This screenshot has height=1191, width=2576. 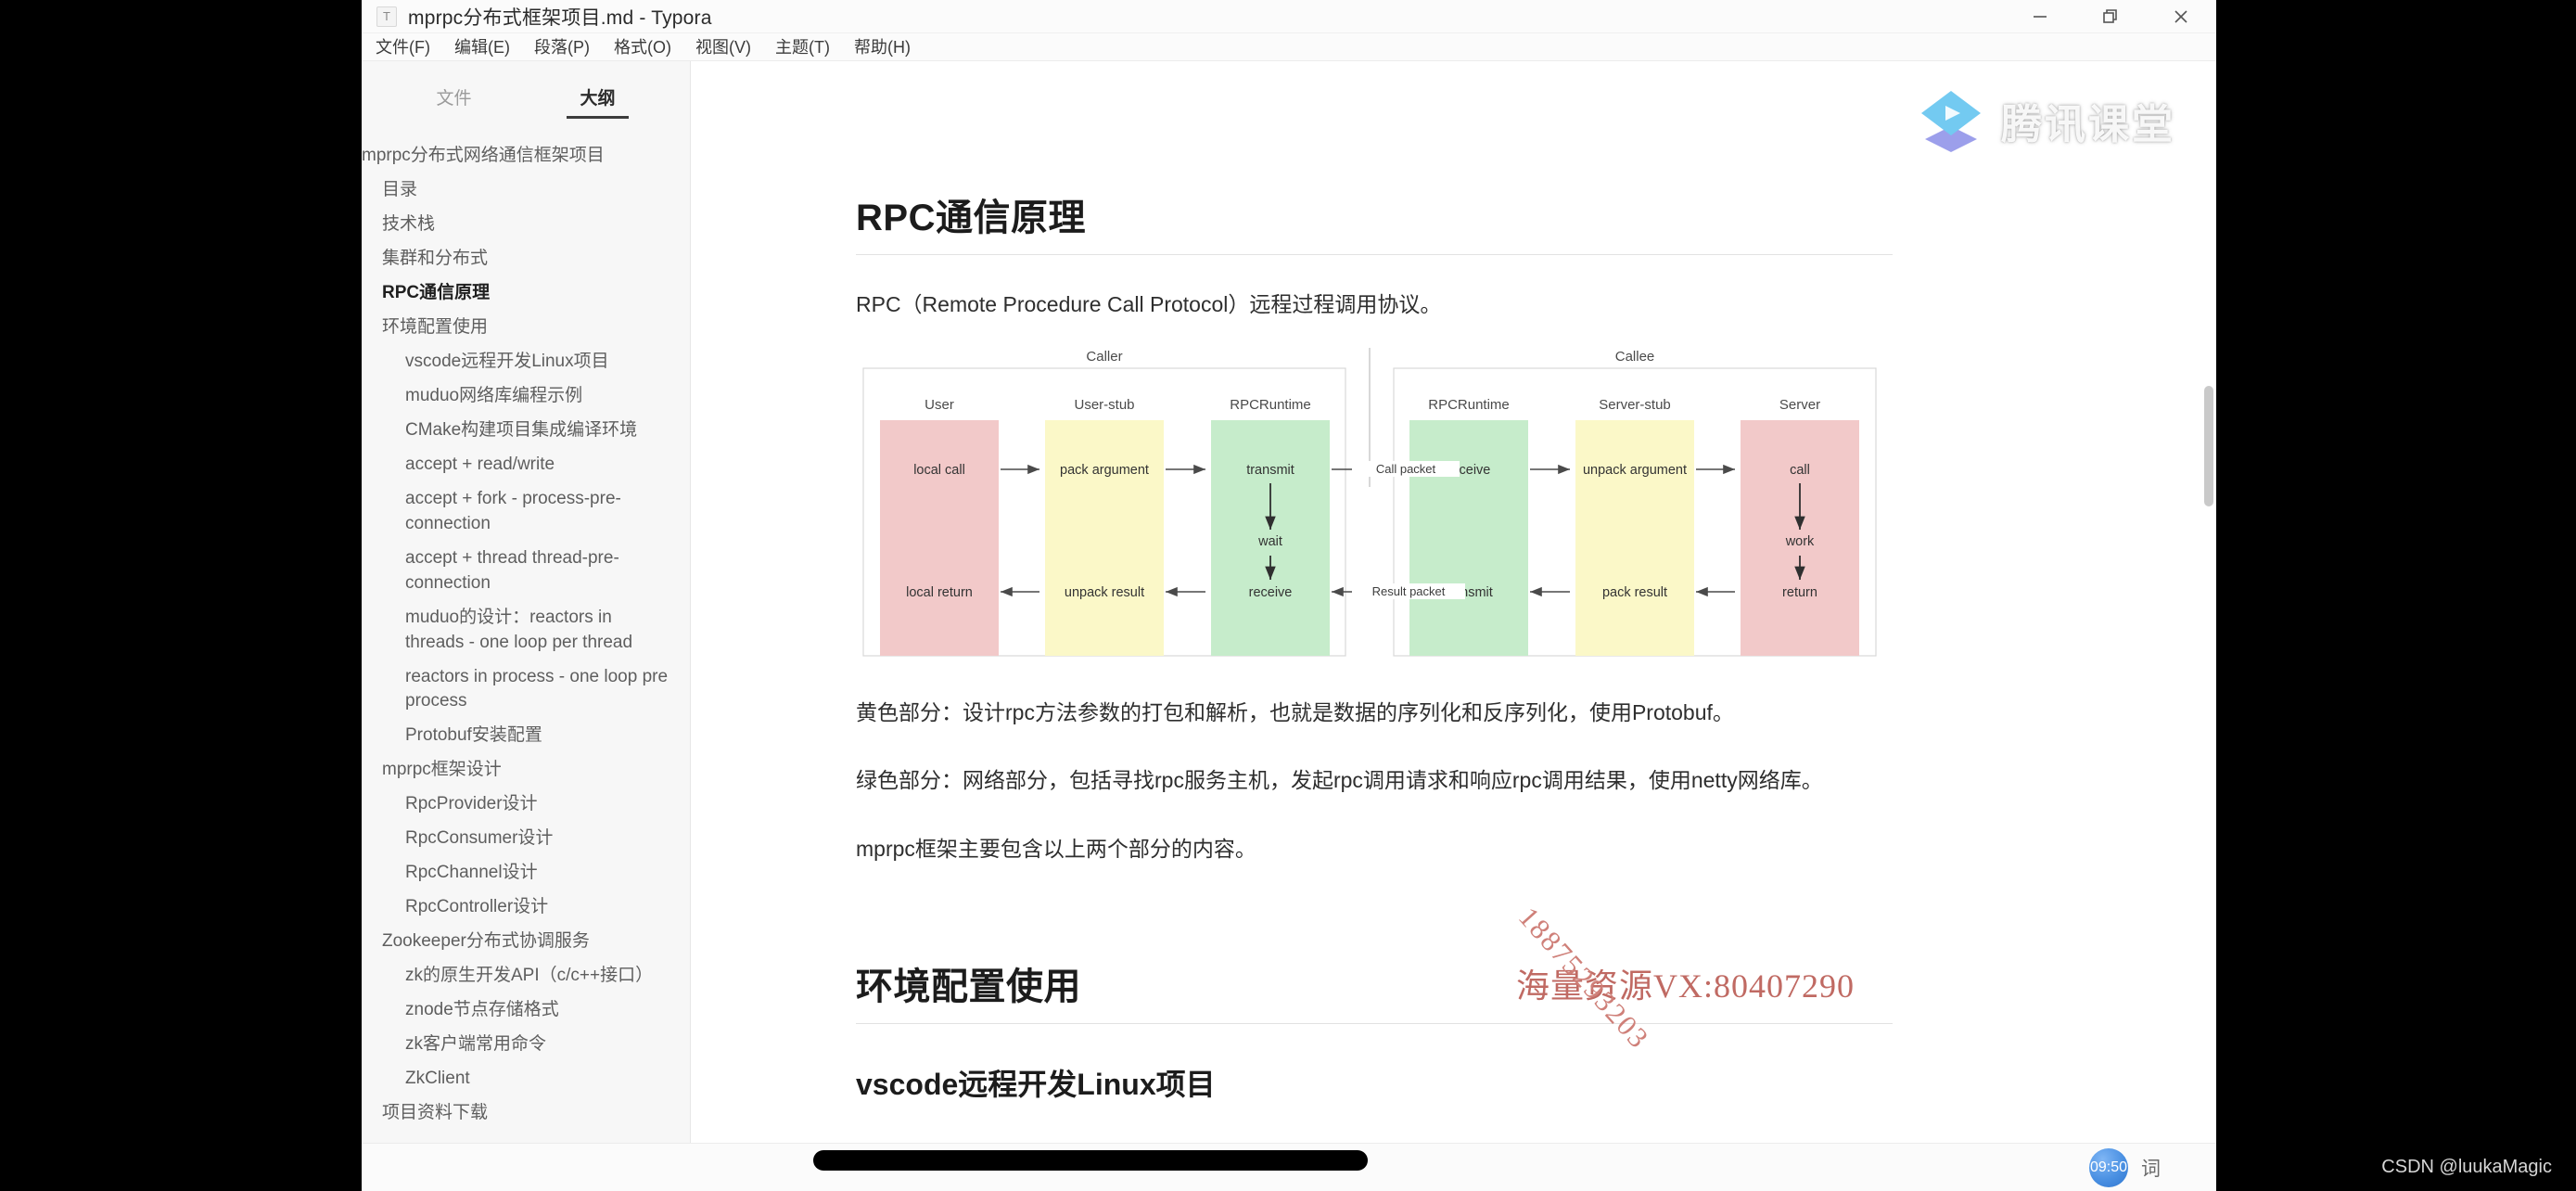 What do you see at coordinates (940, 592) in the screenshot?
I see `svg-text: local return` at bounding box center [940, 592].